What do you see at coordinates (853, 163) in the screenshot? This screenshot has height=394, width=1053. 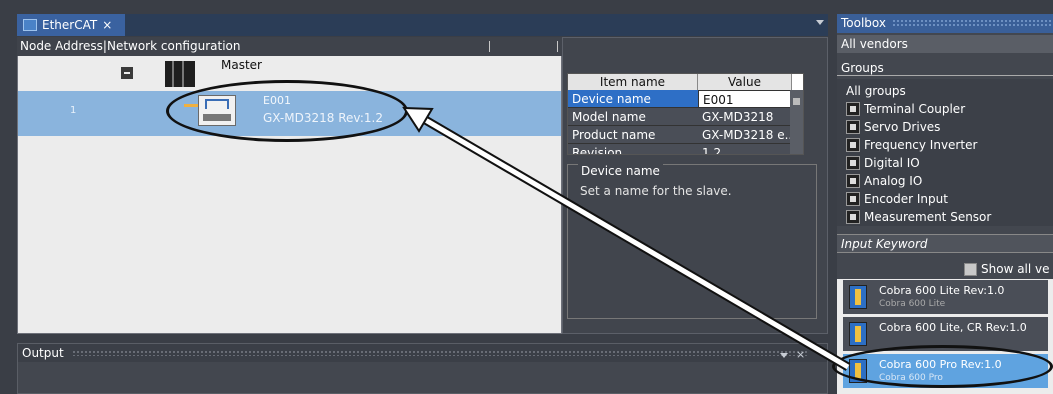 I see `digital-io-icon` at bounding box center [853, 163].